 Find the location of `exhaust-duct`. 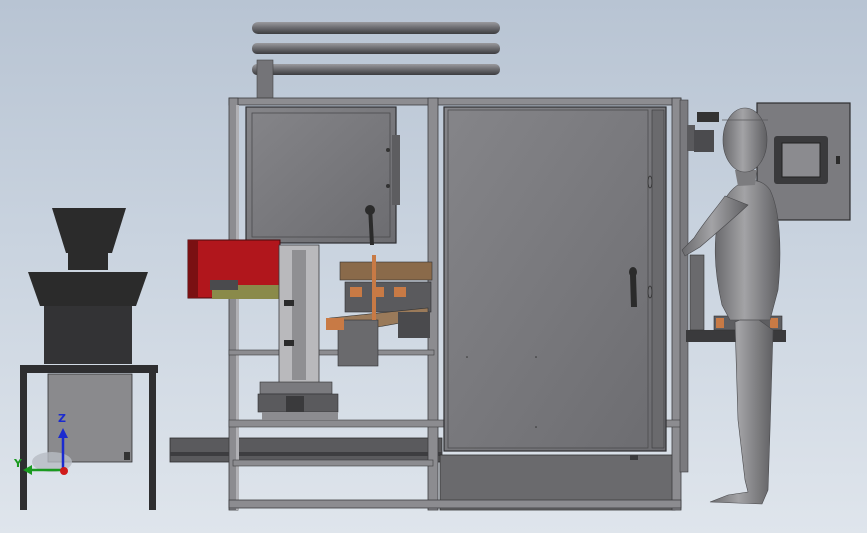

exhaust-duct is located at coordinates (265, 81).